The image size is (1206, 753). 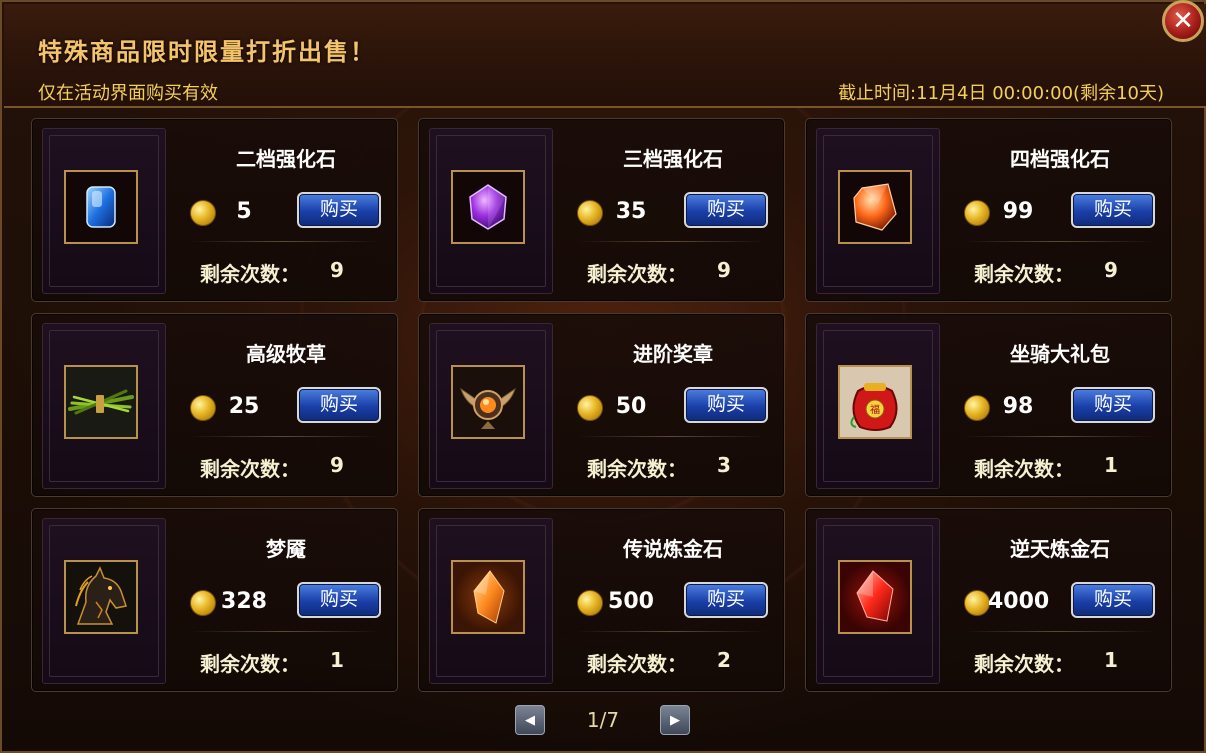 I want to click on item-card: 福 坐骑大礼包 98 购买 剩余次数： 1, so click(x=988, y=405).